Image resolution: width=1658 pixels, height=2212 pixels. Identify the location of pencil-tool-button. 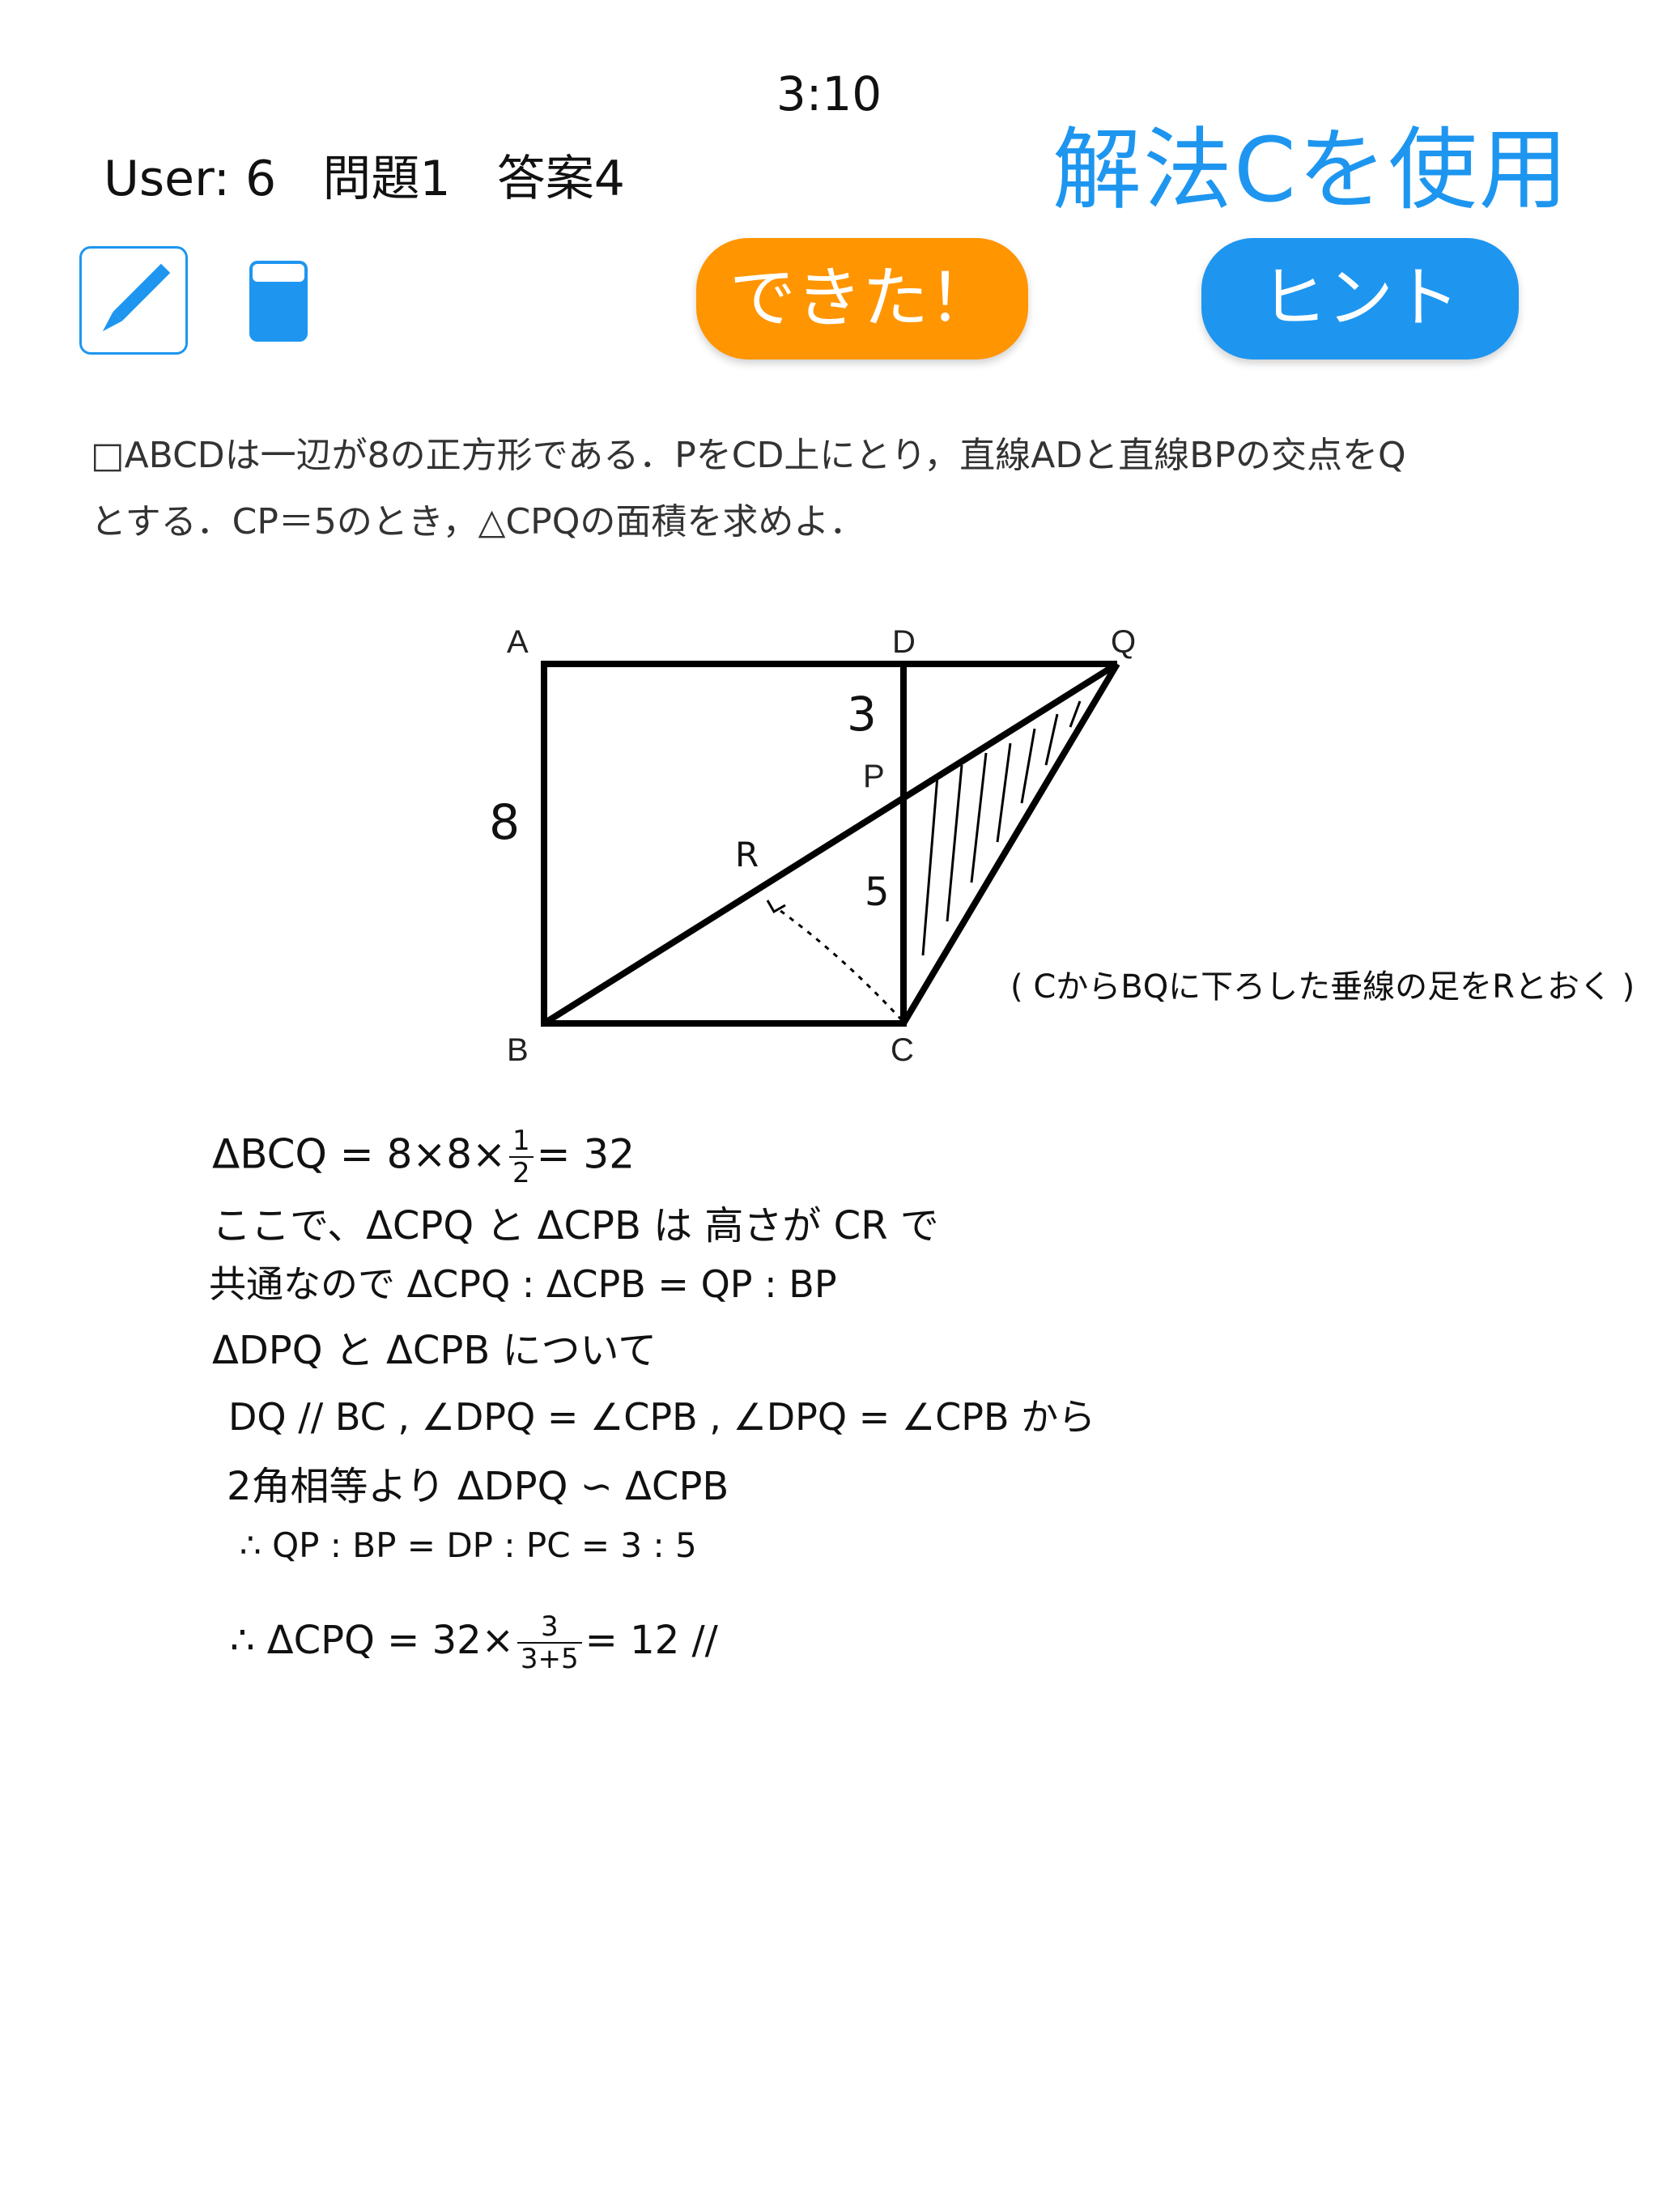
(133, 301).